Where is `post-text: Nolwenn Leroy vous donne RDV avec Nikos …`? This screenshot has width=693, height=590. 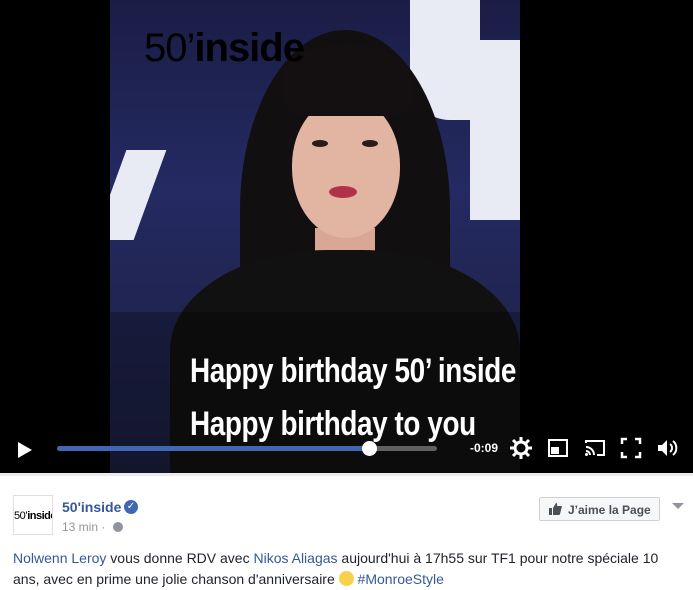 post-text: Nolwenn Leroy vous donne RDV avec Nikos … is located at coordinates (343, 569).